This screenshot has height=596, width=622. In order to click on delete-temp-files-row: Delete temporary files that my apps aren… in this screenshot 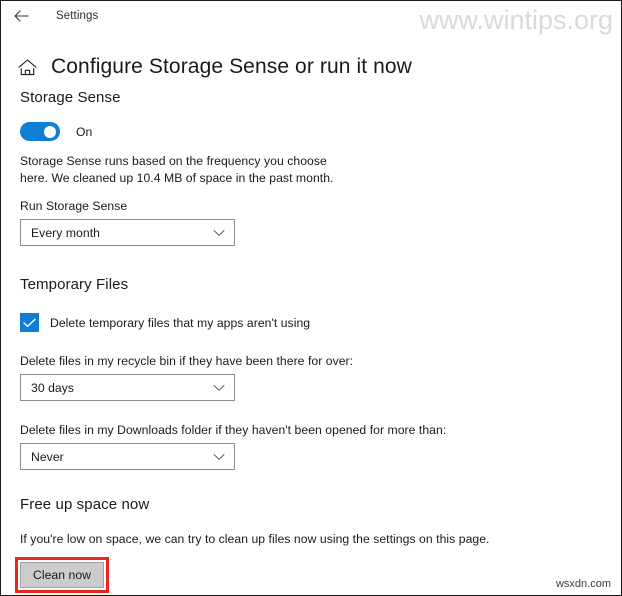, I will do `click(312, 322)`.